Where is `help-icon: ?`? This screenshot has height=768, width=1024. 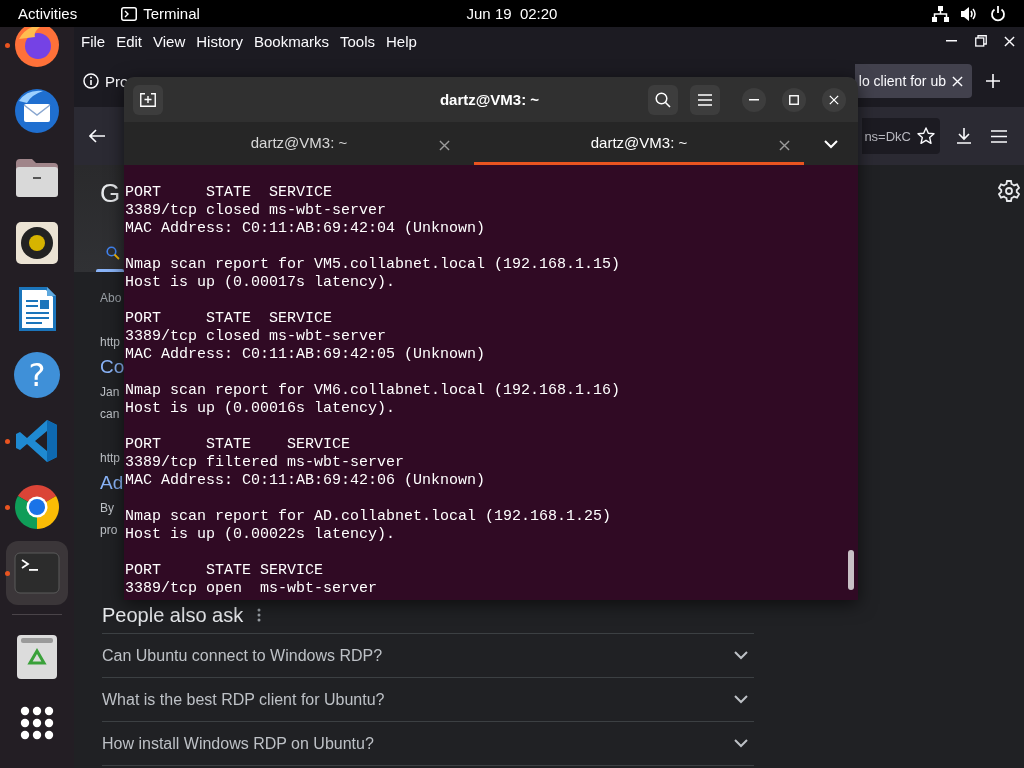
help-icon: ? is located at coordinates (37, 375).